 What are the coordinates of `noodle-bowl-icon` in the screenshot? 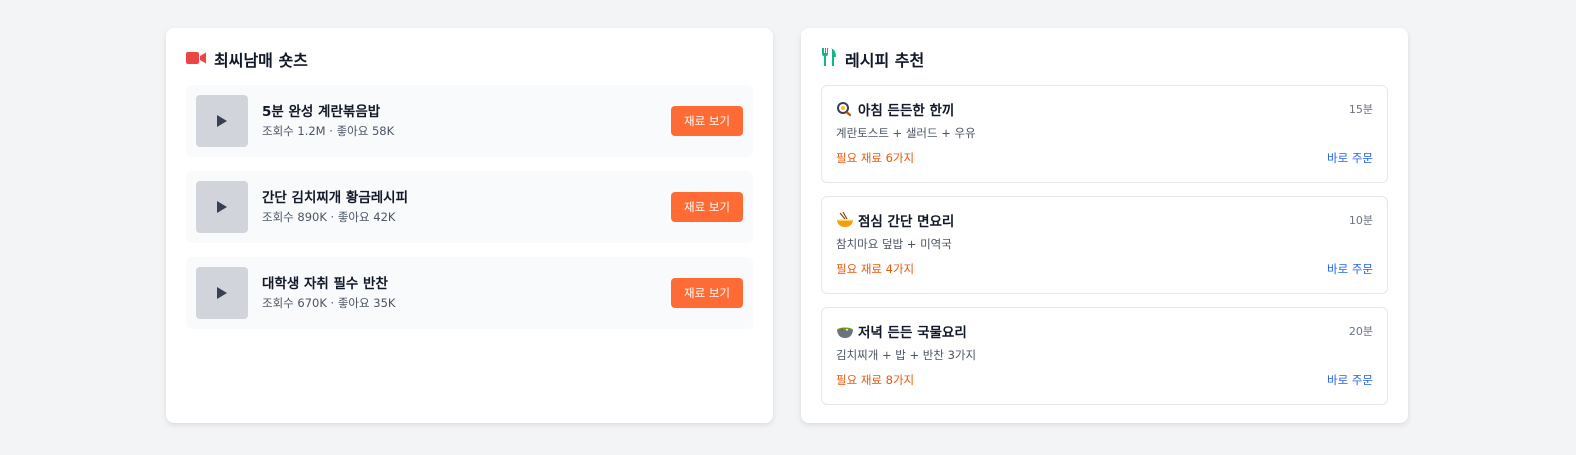 It's located at (845, 220).